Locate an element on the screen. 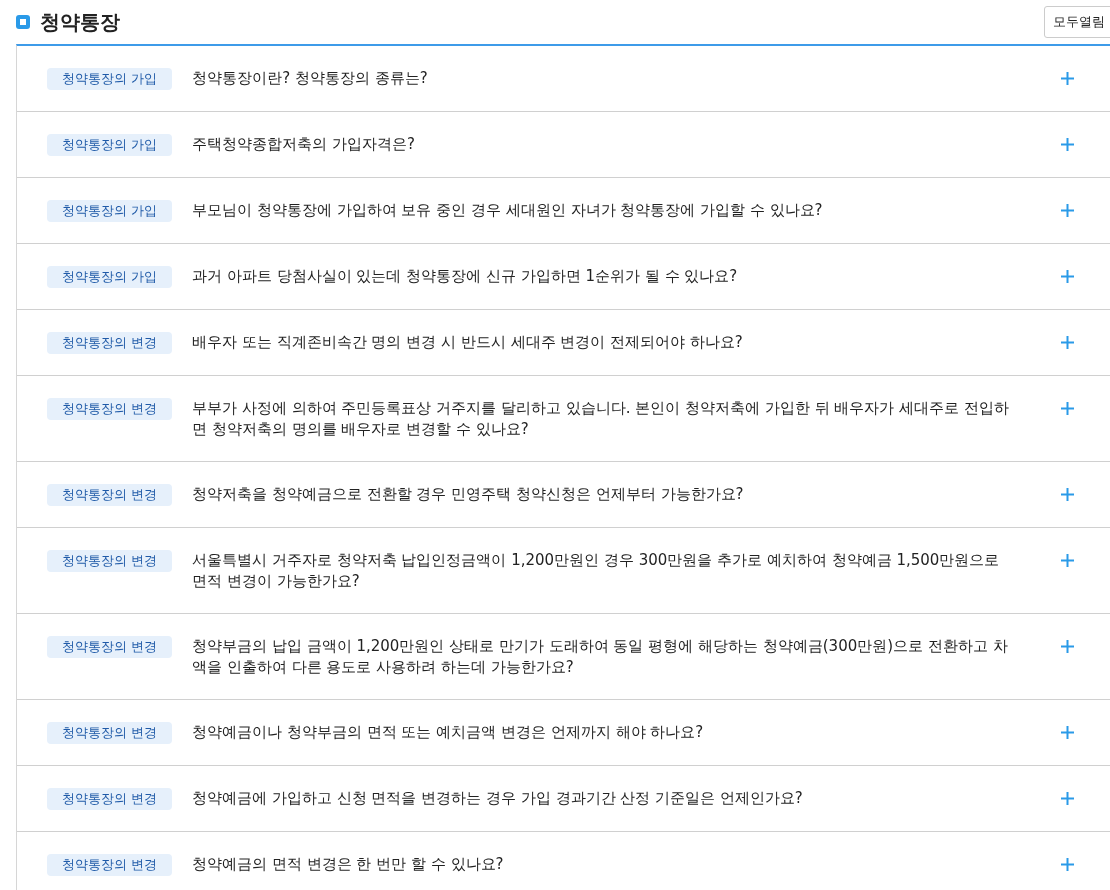 The image size is (1110, 890). question-text: 청약예금에 가입하고 신청 면적을 변경하는 경우 가입 경과기간 산정 기준일은 언제인가요? is located at coordinates (602, 798).